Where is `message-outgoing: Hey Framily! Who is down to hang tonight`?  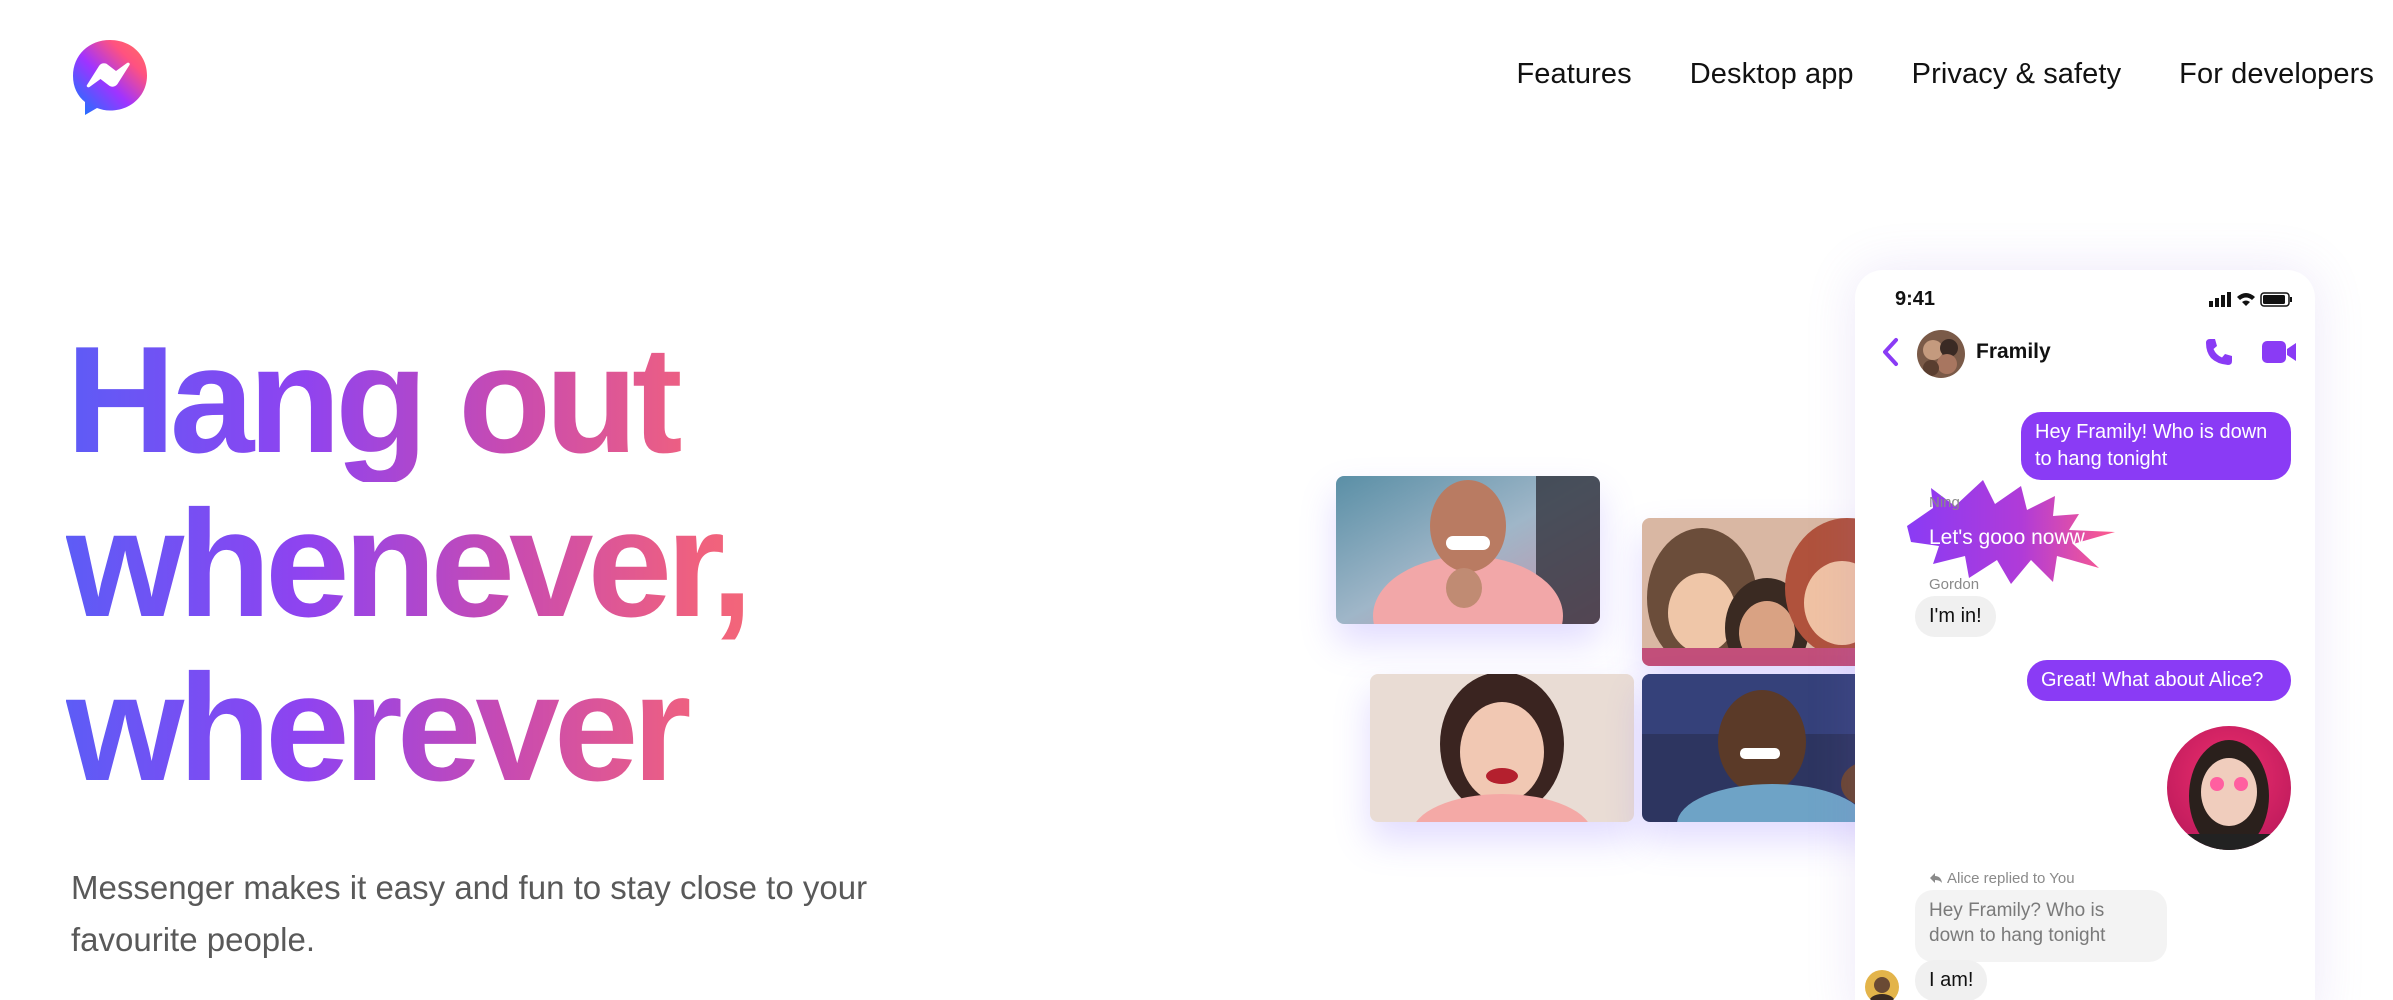
message-outgoing: Hey Framily! Who is down to hang tonight is located at coordinates (2156, 446).